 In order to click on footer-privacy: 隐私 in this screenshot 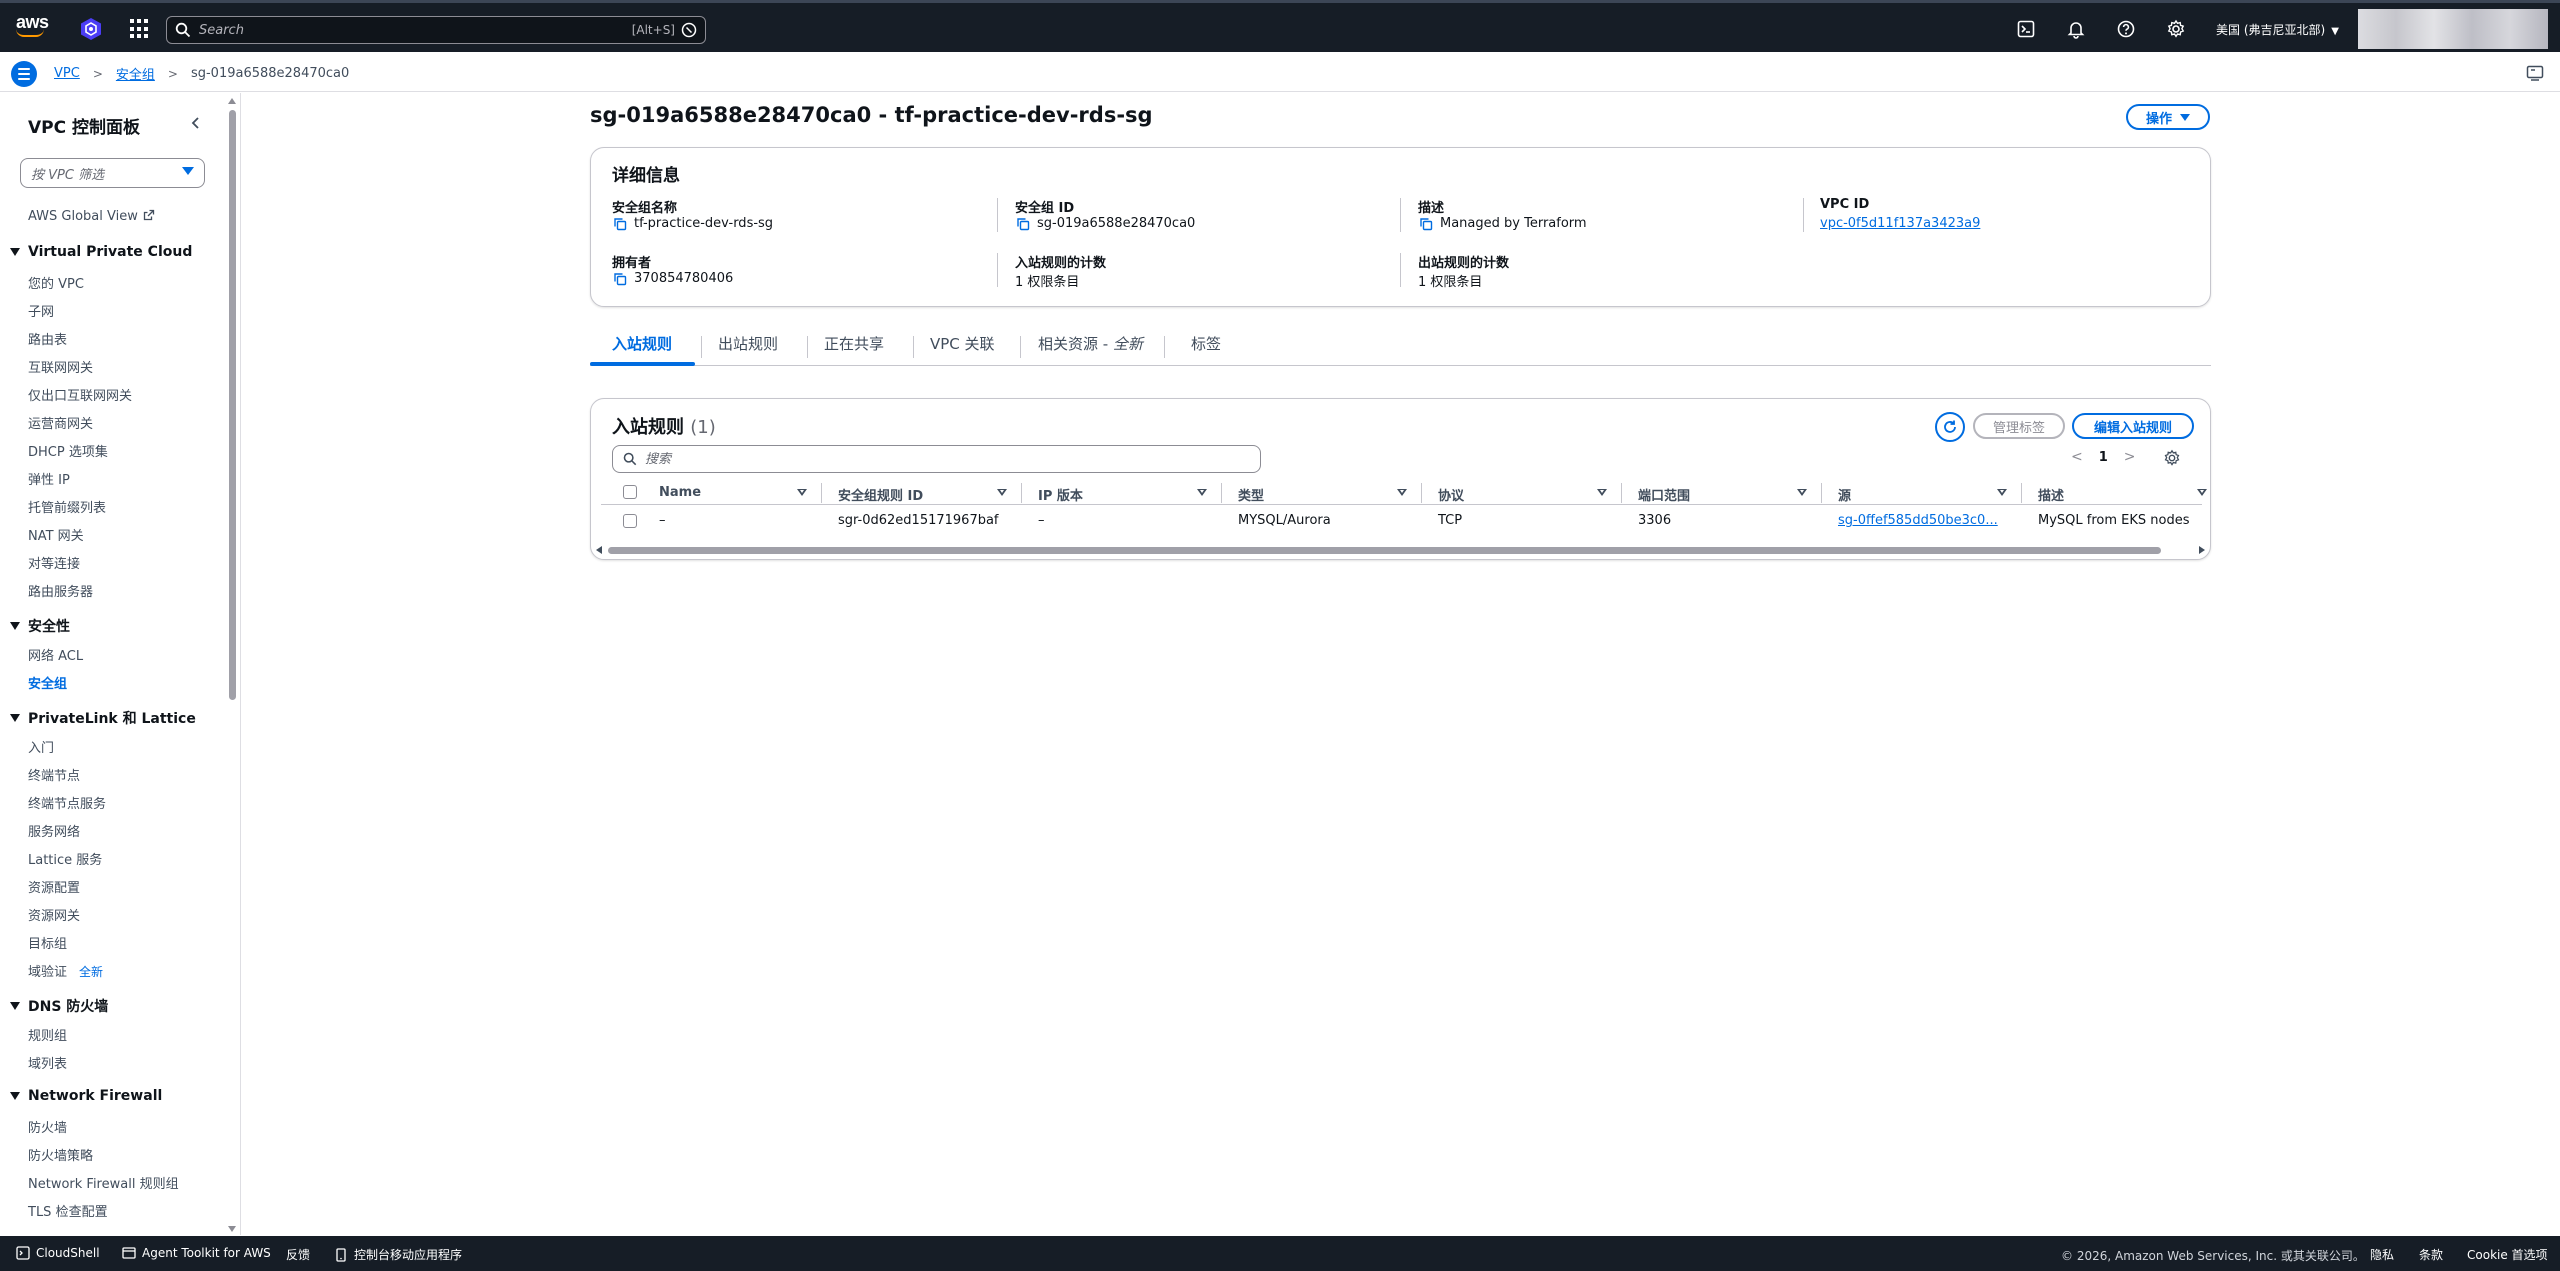, I will do `click(2382, 1254)`.